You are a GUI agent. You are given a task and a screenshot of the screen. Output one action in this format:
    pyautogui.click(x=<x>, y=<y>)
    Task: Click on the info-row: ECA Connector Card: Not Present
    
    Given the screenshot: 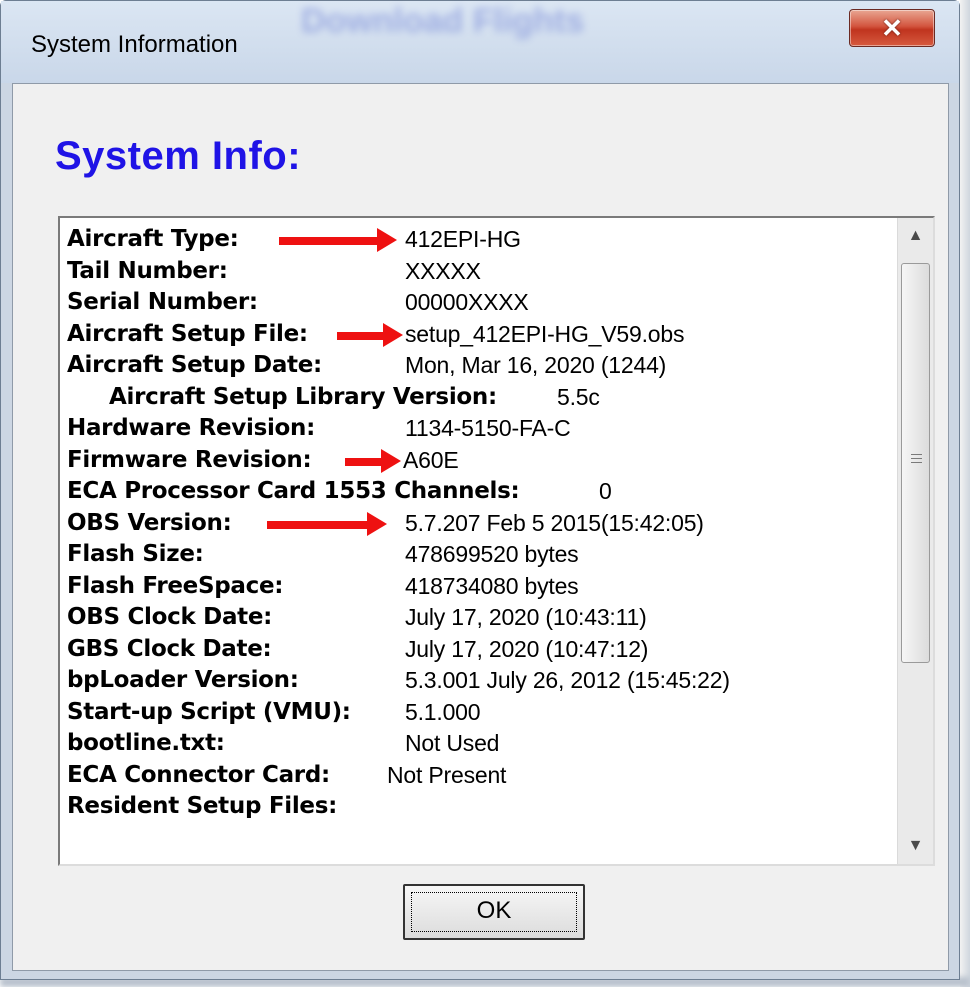 What is the action you would take?
    pyautogui.click(x=477, y=778)
    